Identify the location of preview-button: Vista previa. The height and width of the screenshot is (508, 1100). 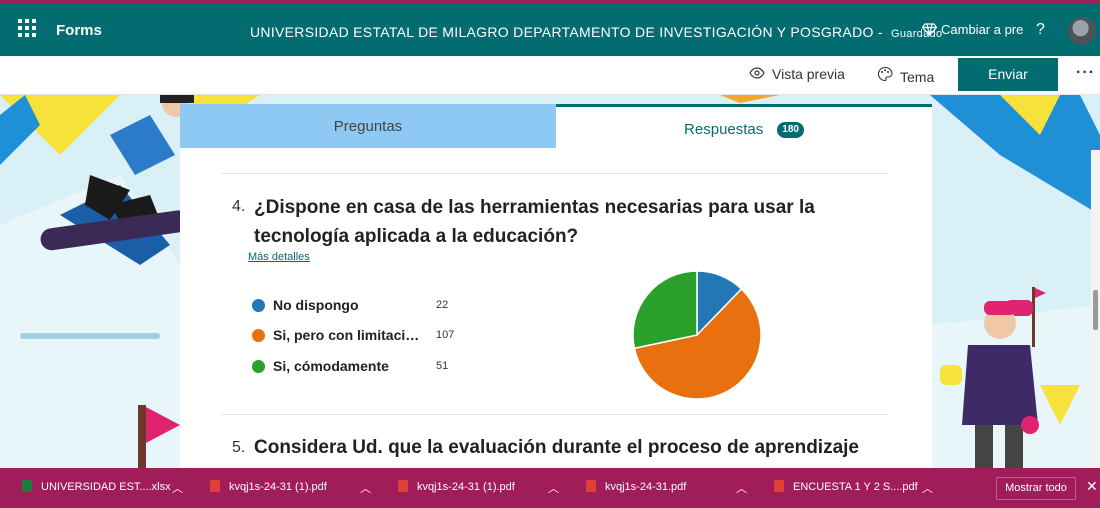
(796, 74).